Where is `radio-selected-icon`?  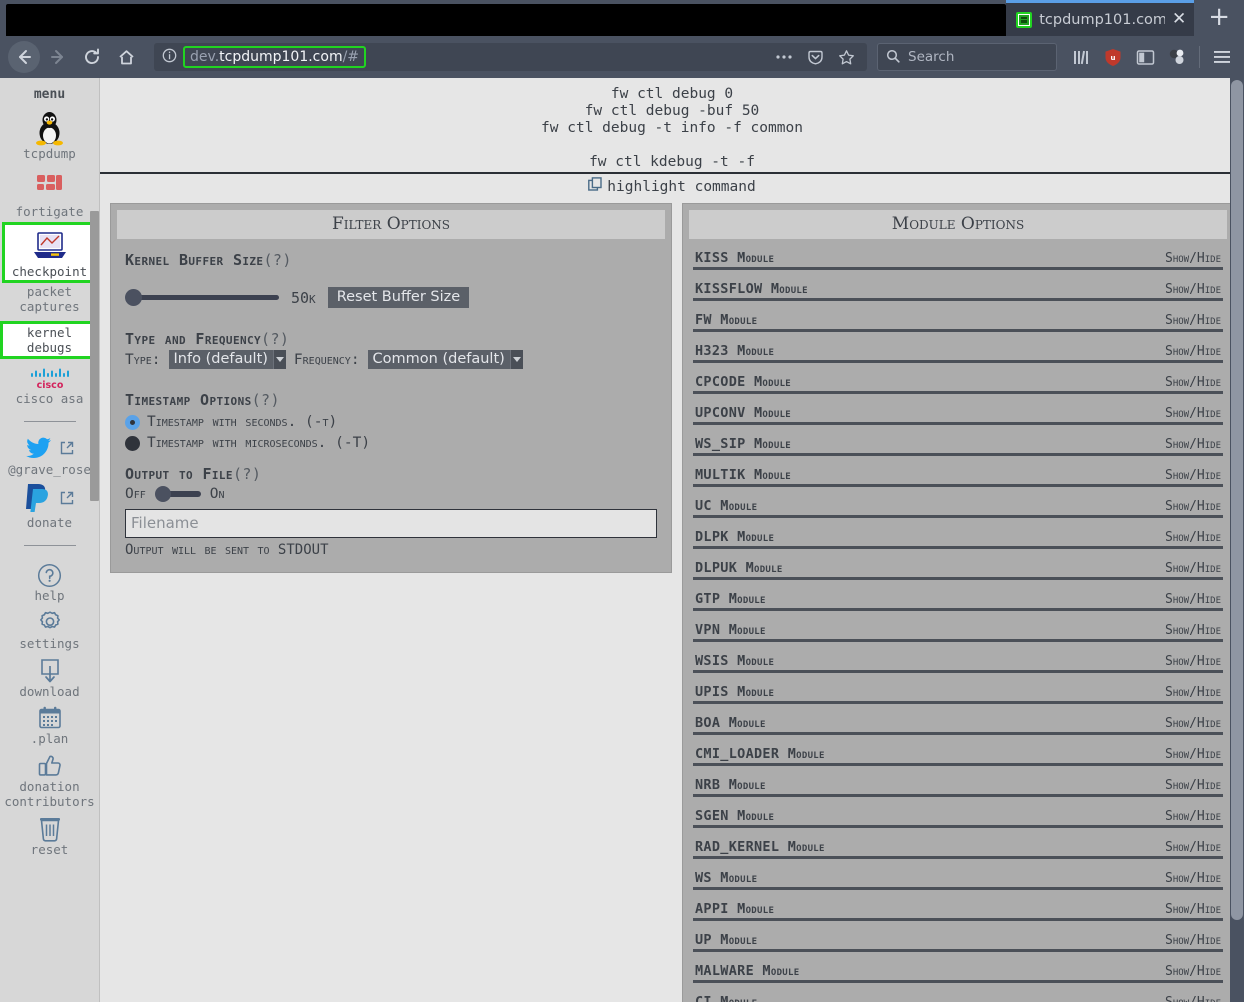
radio-selected-icon is located at coordinates (132, 422).